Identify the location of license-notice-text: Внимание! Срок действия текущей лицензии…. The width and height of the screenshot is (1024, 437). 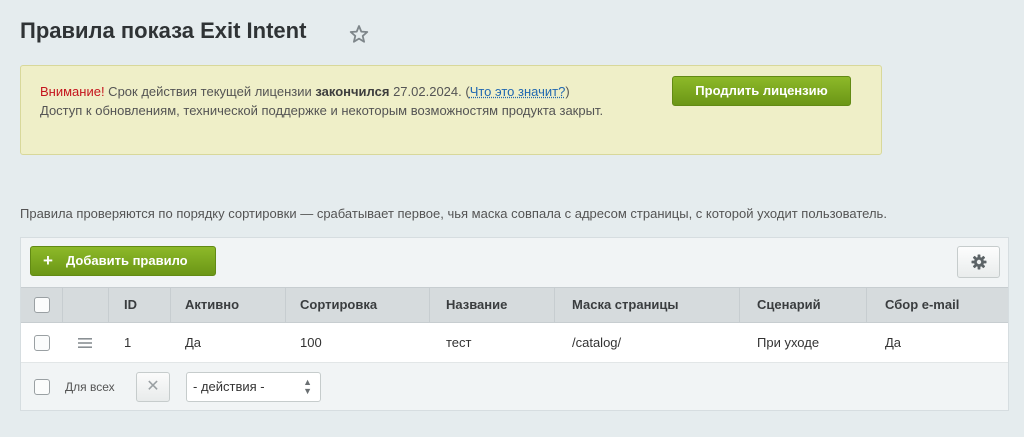
(335, 101).